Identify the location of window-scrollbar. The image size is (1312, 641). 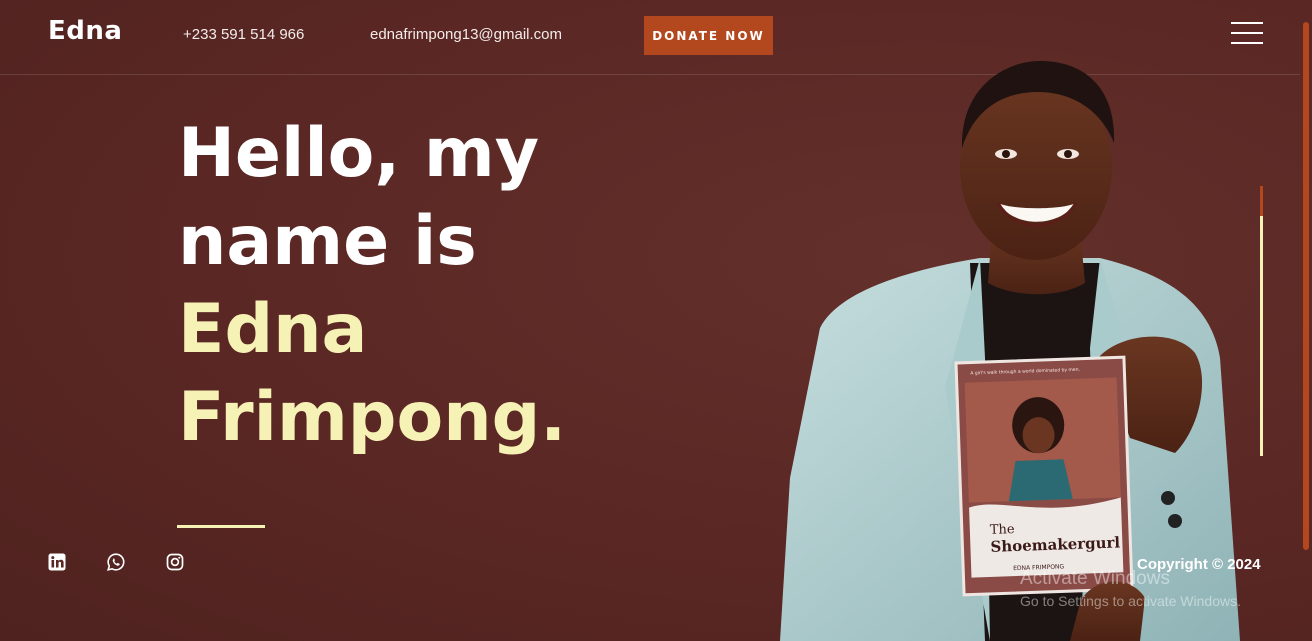
(1306, 286).